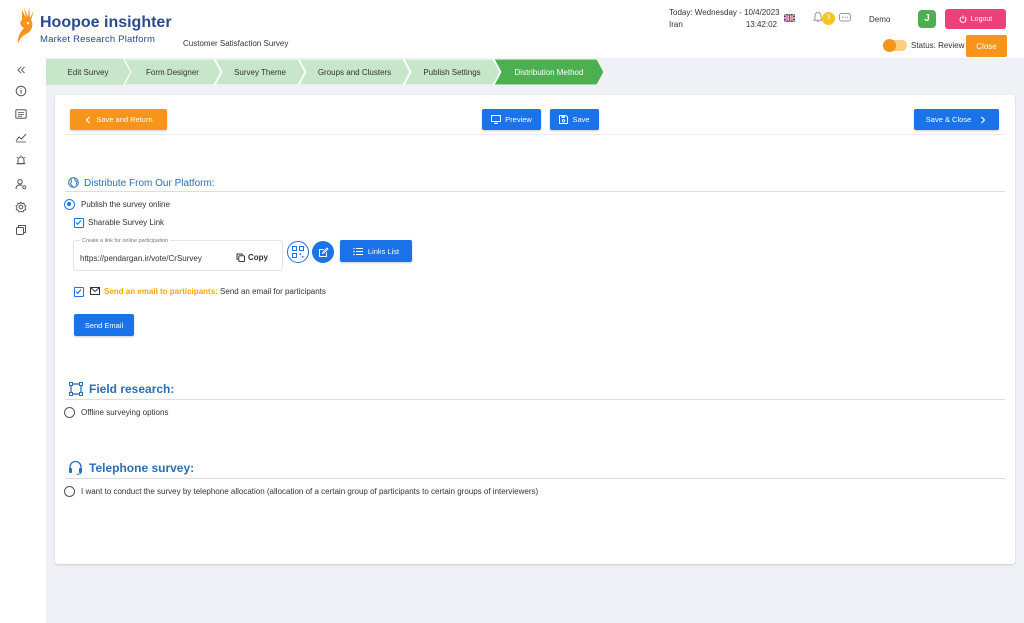 The image size is (1024, 623). Describe the element at coordinates (69, 412) in the screenshot. I see `offline-survey-radio` at that location.